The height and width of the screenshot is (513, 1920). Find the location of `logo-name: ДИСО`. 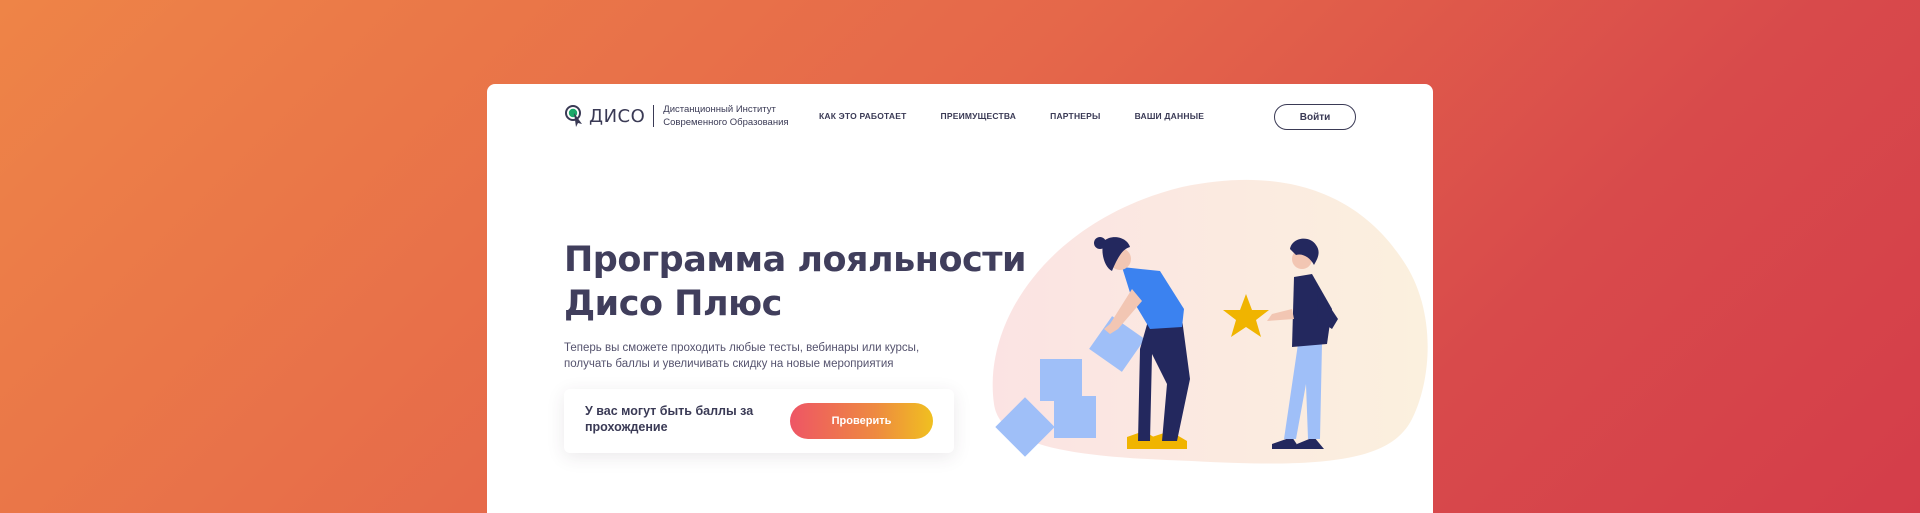

logo-name: ДИСО is located at coordinates (617, 116).